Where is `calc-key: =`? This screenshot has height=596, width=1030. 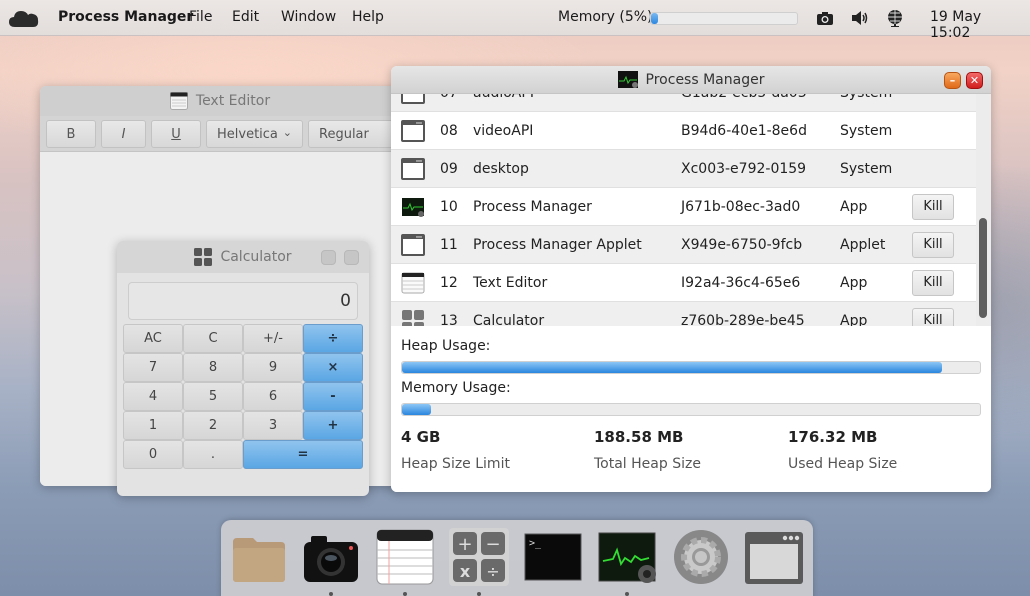
calc-key: = is located at coordinates (303, 454).